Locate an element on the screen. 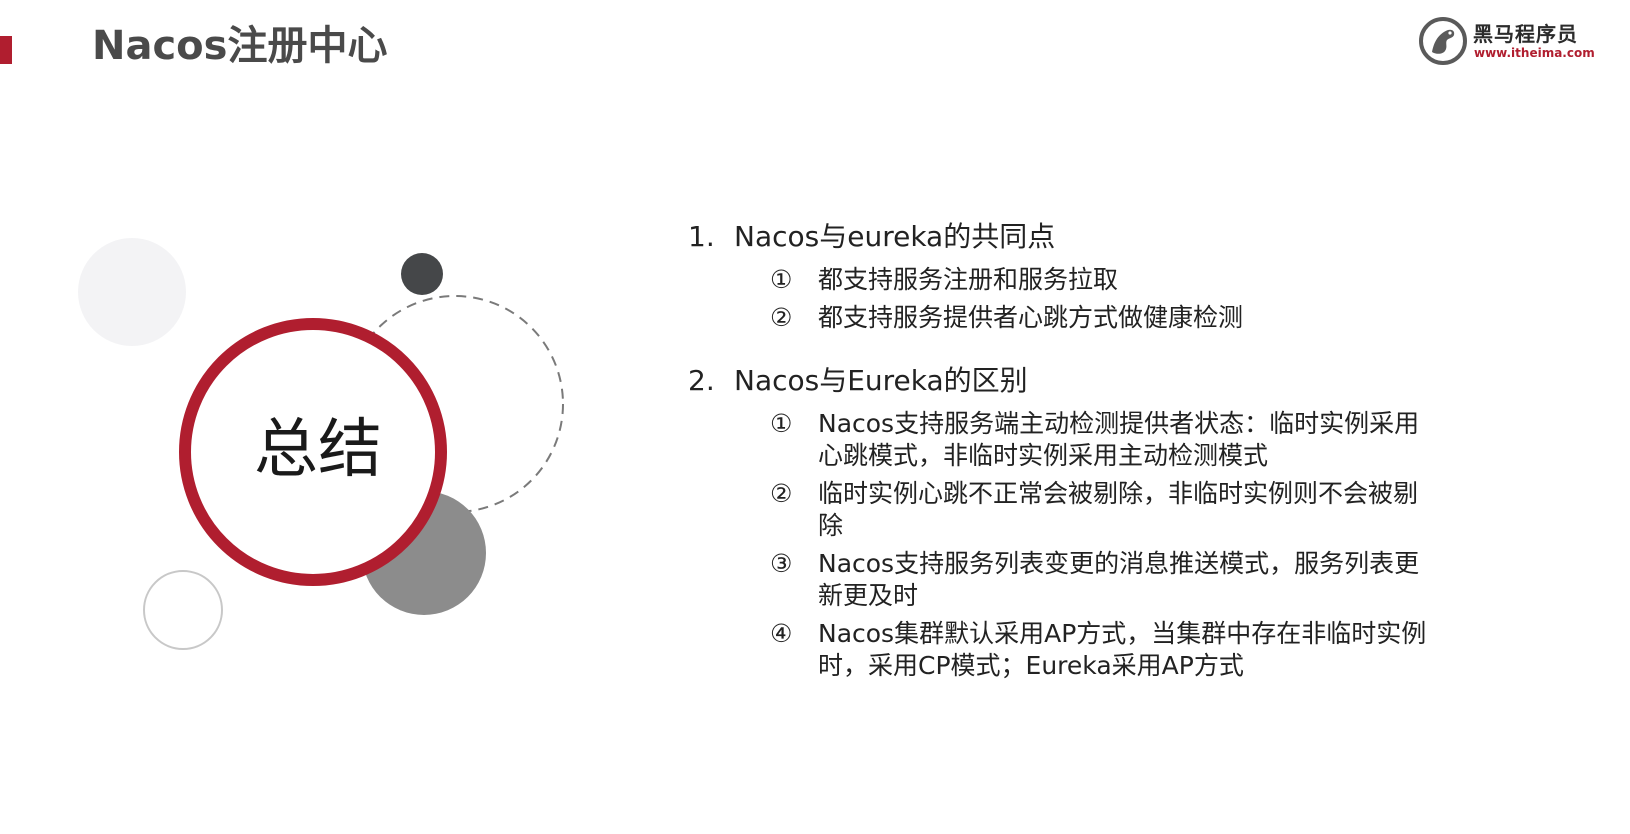 The image size is (1630, 834). item-marker: ④ is located at coordinates (781, 633).